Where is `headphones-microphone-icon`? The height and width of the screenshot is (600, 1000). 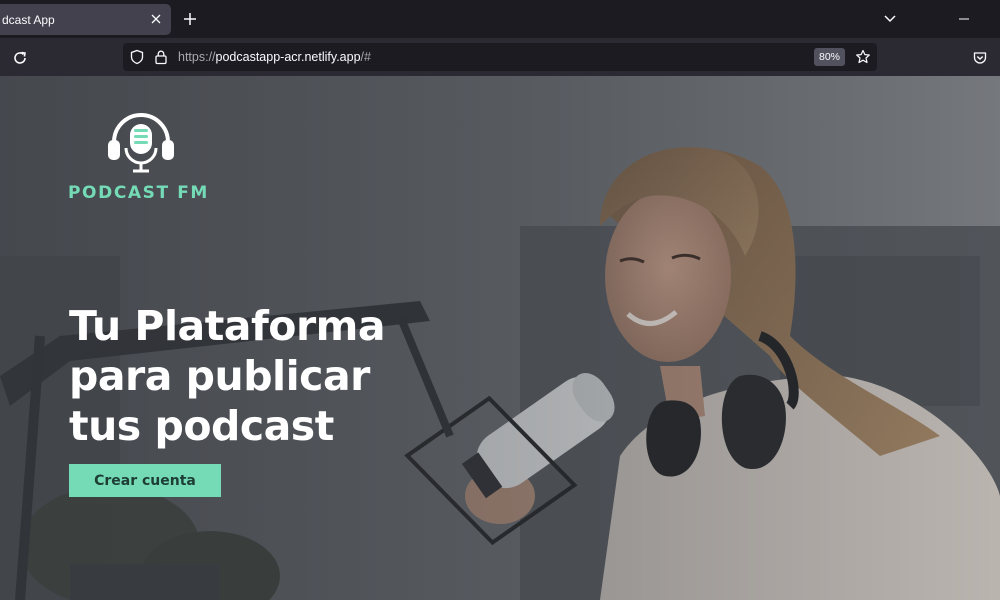
headphones-microphone-icon is located at coordinates (141, 141).